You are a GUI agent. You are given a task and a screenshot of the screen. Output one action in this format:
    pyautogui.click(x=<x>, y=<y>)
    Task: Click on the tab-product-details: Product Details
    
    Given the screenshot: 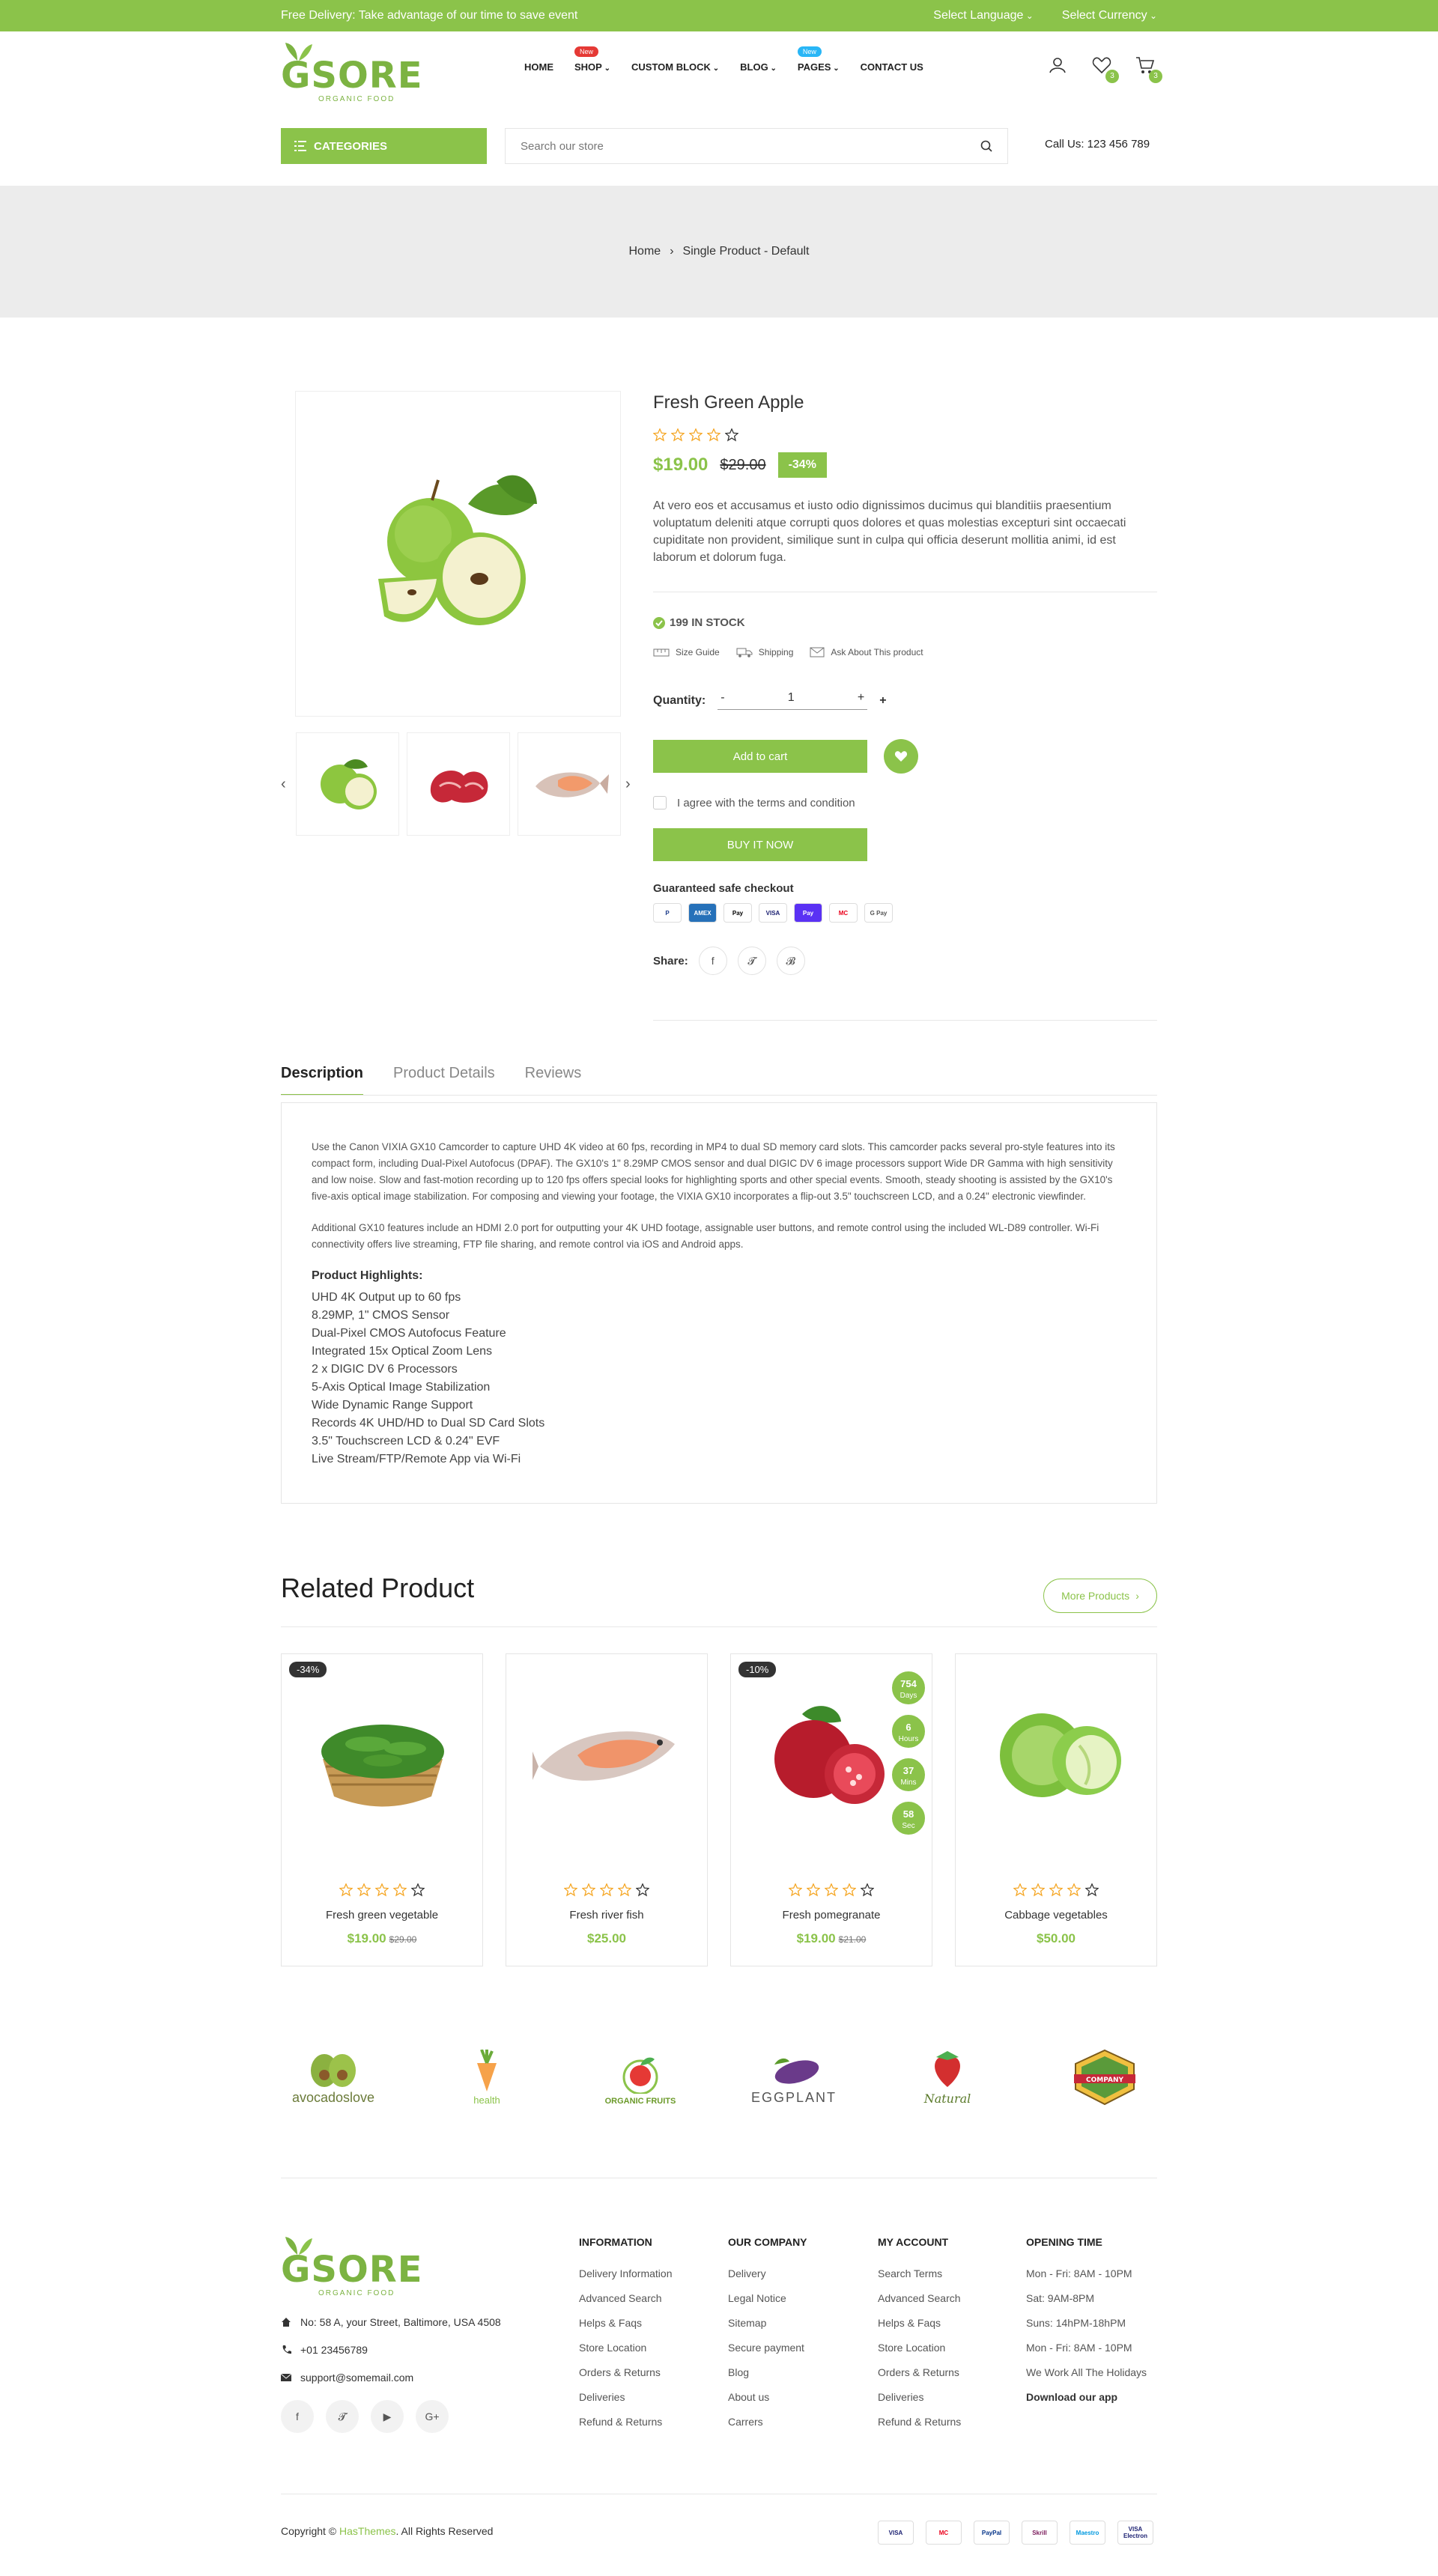 What is the action you would take?
    pyautogui.click(x=444, y=1080)
    